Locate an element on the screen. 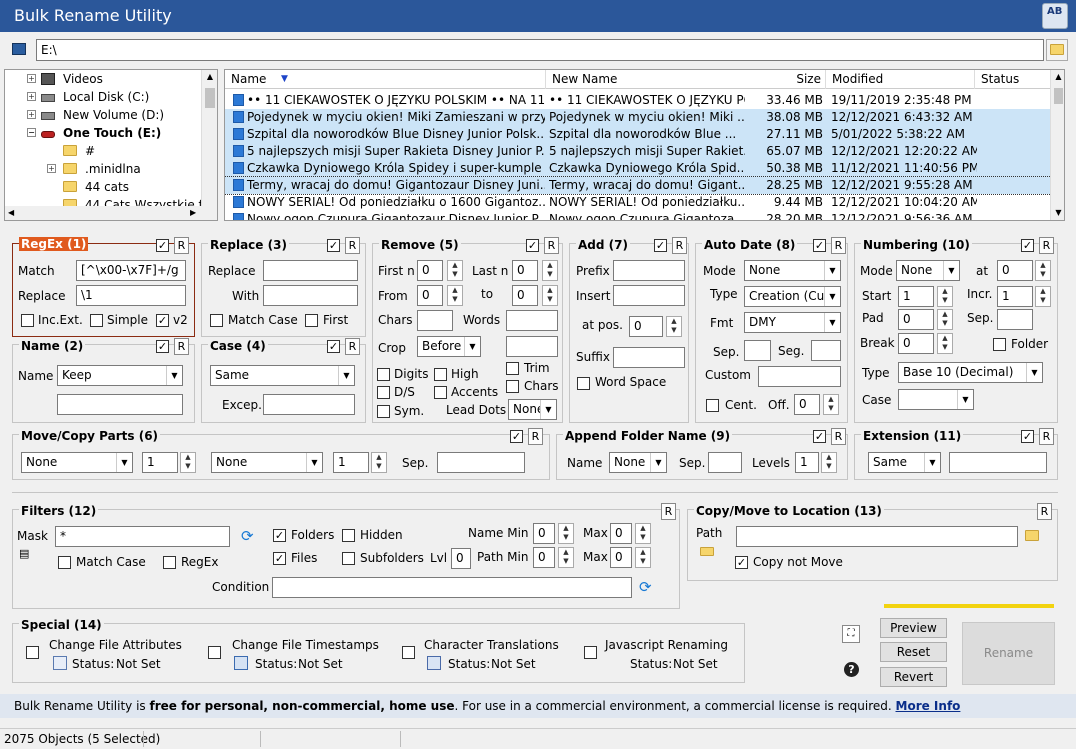  extension-mode-select: Same ▼ is located at coordinates (904, 462).